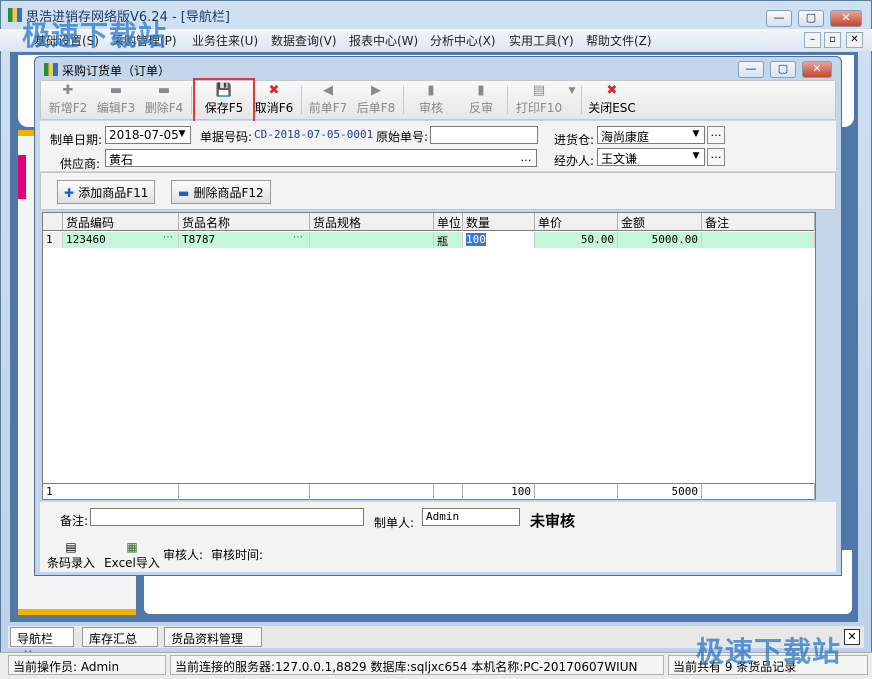  I want to click on date-dropdown-icon: ▼, so click(182, 135).